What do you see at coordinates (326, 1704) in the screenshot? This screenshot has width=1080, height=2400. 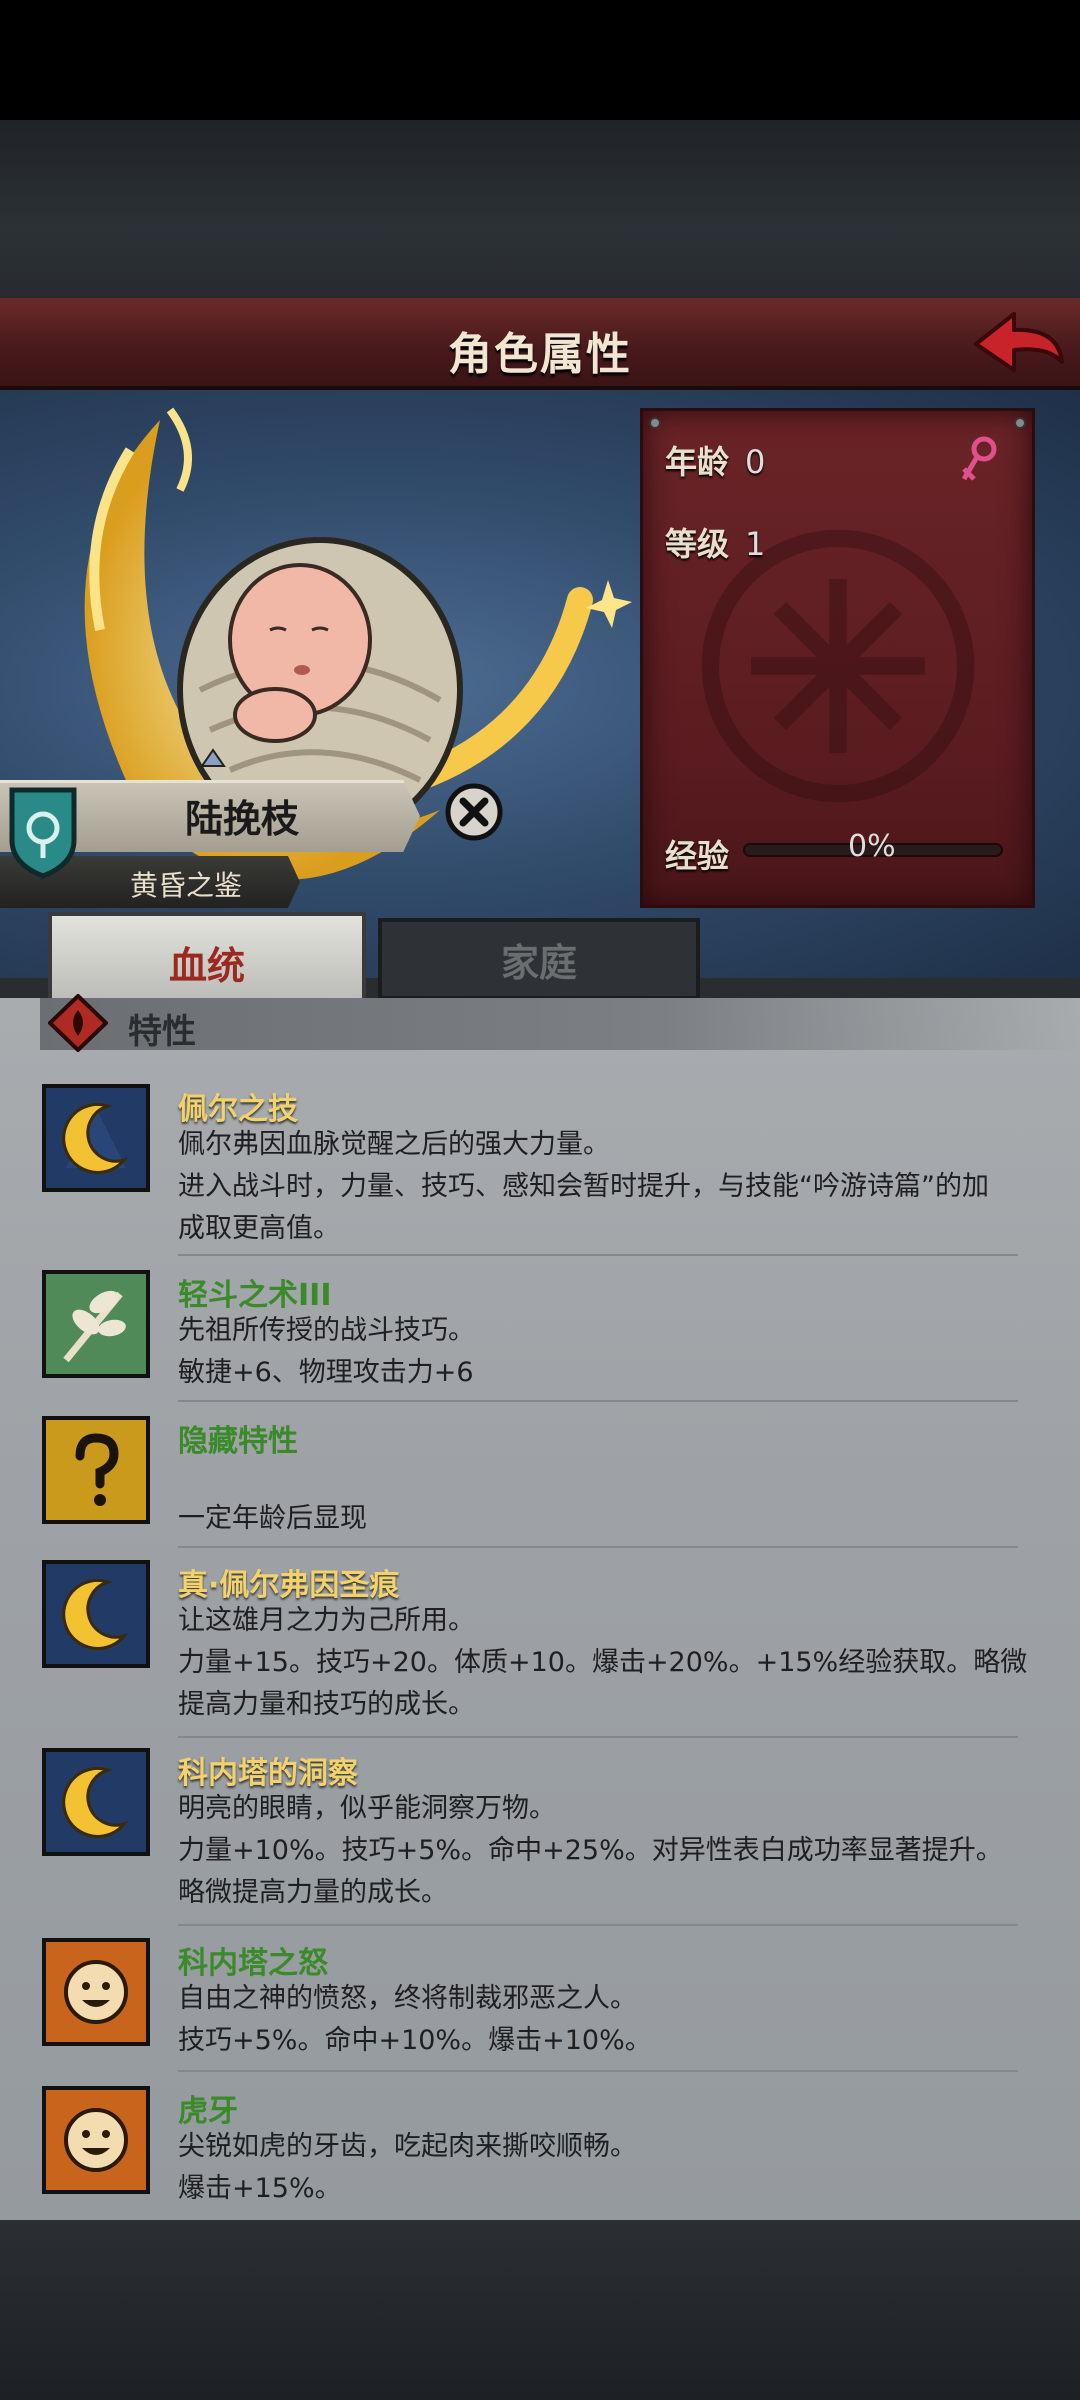 I see `trait-line: 提高力量和技巧的成长。` at bounding box center [326, 1704].